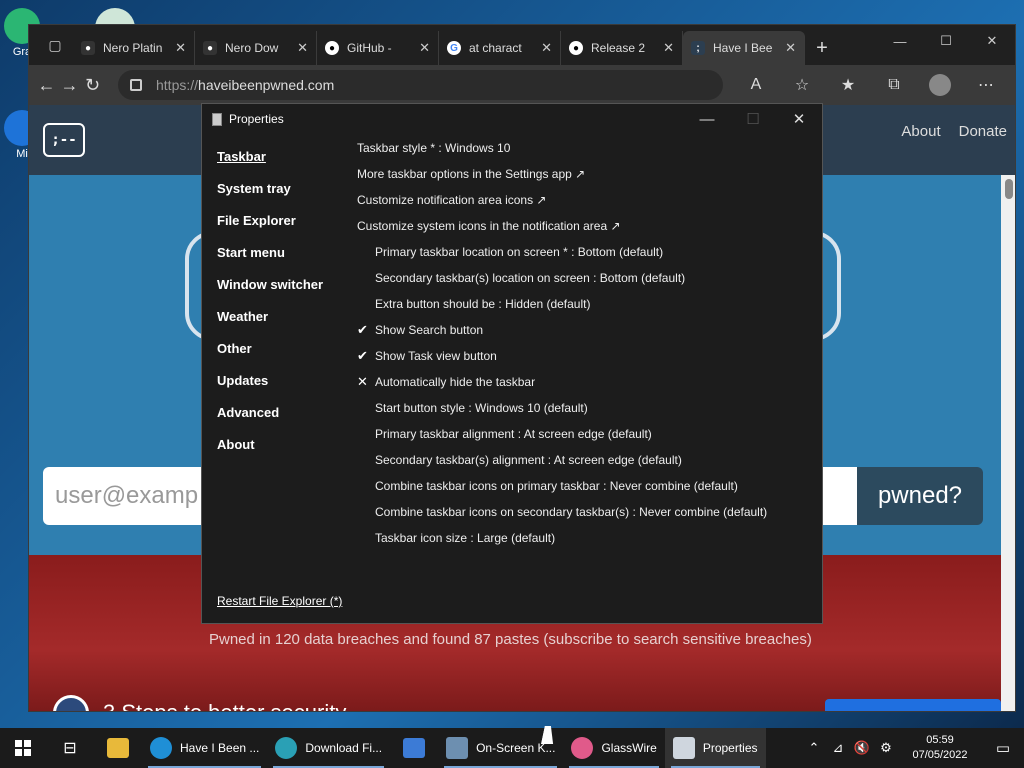 This screenshot has height=768, width=1024. What do you see at coordinates (362, 355) in the screenshot?
I see `checkmark-icon: ✔` at bounding box center [362, 355].